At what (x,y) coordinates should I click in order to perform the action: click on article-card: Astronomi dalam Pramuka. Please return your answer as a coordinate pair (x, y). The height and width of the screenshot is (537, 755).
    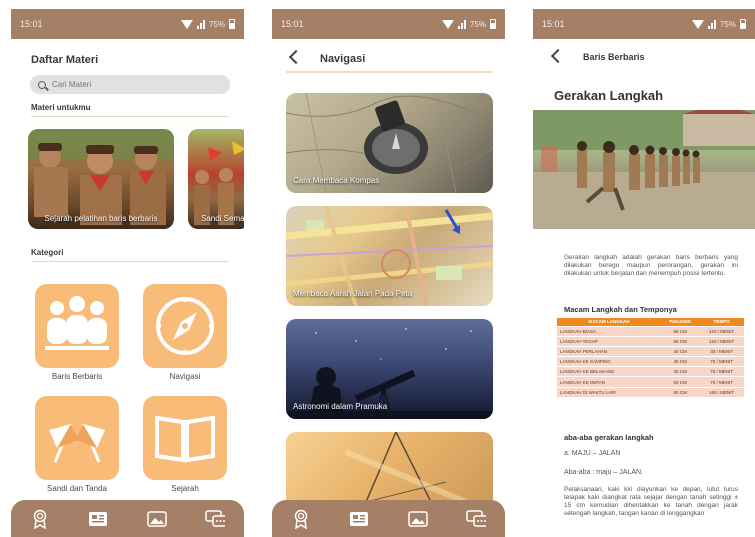
    Looking at the image, I should click on (389, 369).